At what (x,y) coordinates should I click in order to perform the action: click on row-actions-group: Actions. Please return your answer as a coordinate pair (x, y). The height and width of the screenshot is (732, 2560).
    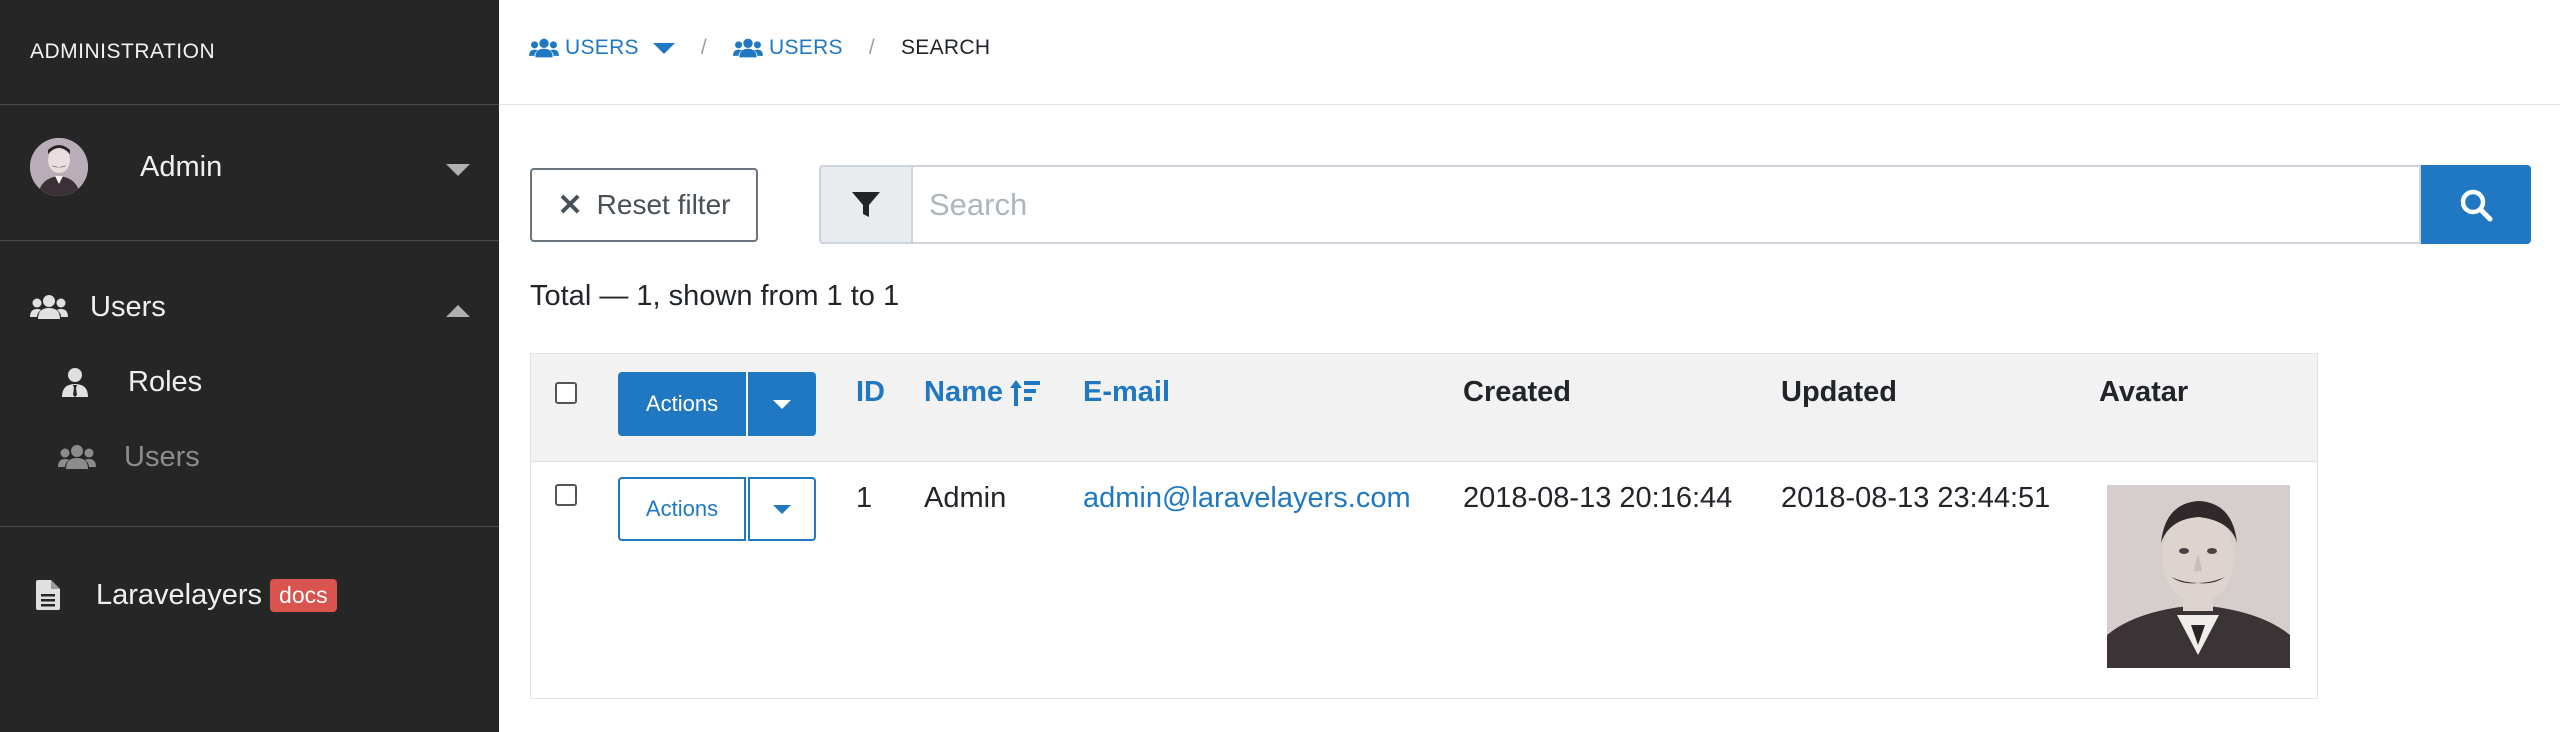
    Looking at the image, I should click on (717, 509).